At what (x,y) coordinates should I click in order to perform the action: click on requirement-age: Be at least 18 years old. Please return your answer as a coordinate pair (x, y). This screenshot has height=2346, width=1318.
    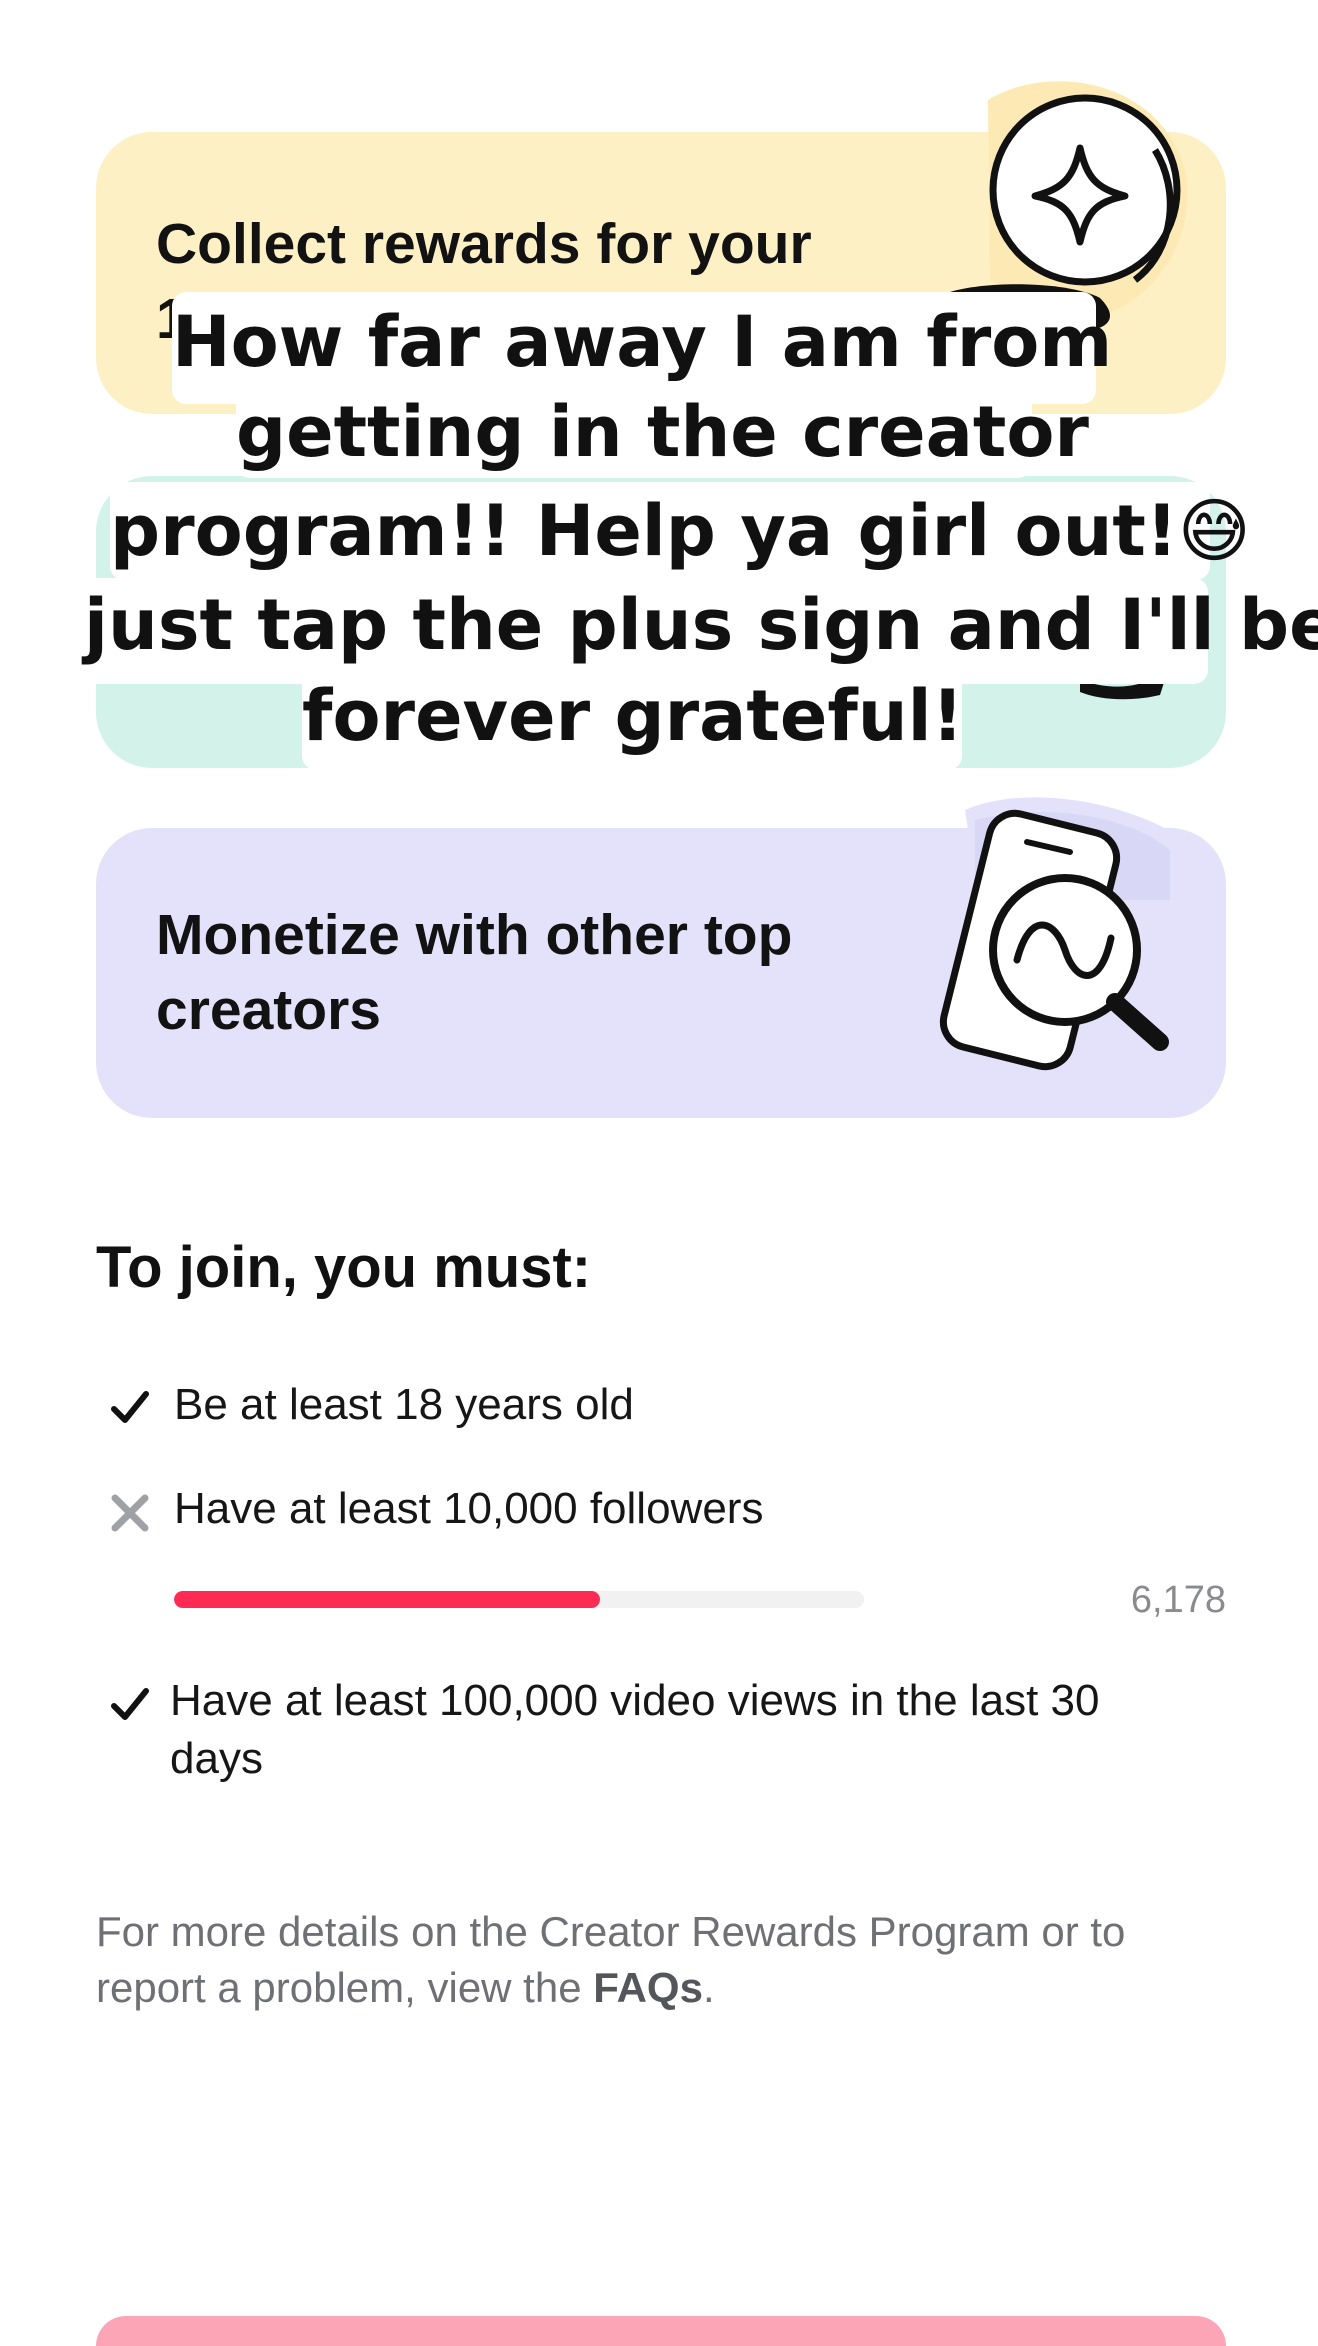
    Looking at the image, I should click on (404, 1404).